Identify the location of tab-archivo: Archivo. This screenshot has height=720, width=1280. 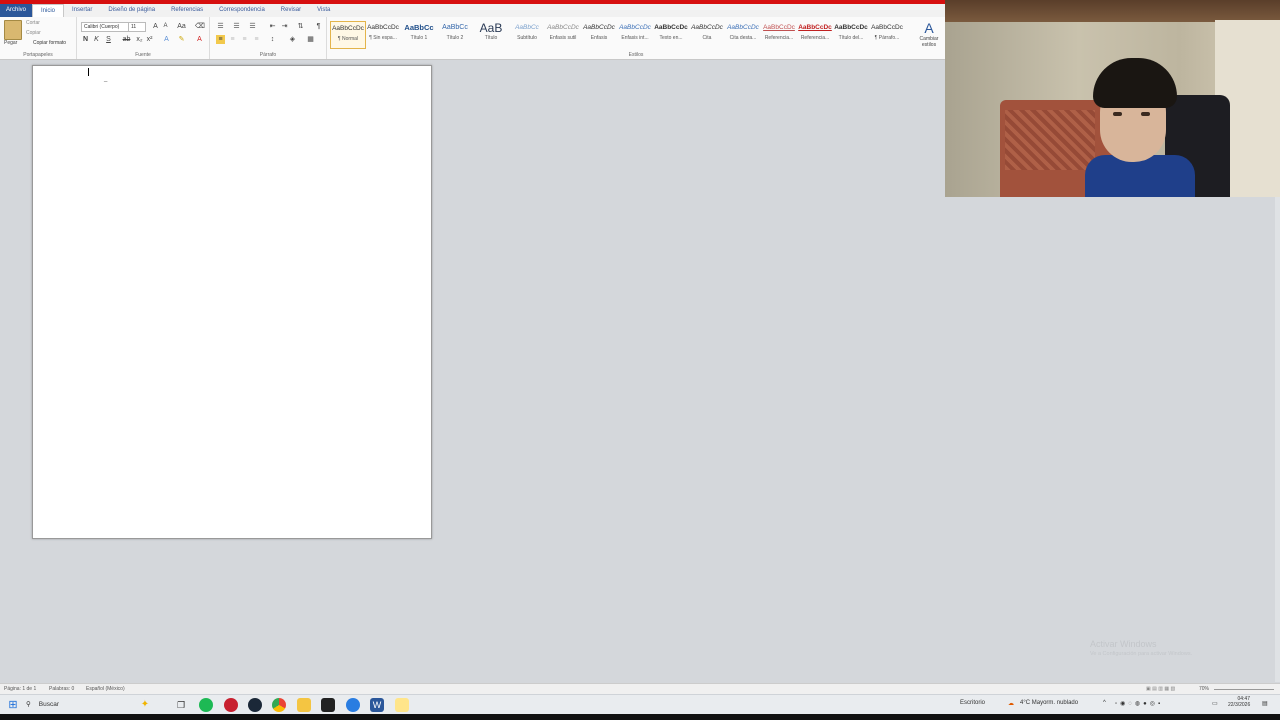
(16, 10).